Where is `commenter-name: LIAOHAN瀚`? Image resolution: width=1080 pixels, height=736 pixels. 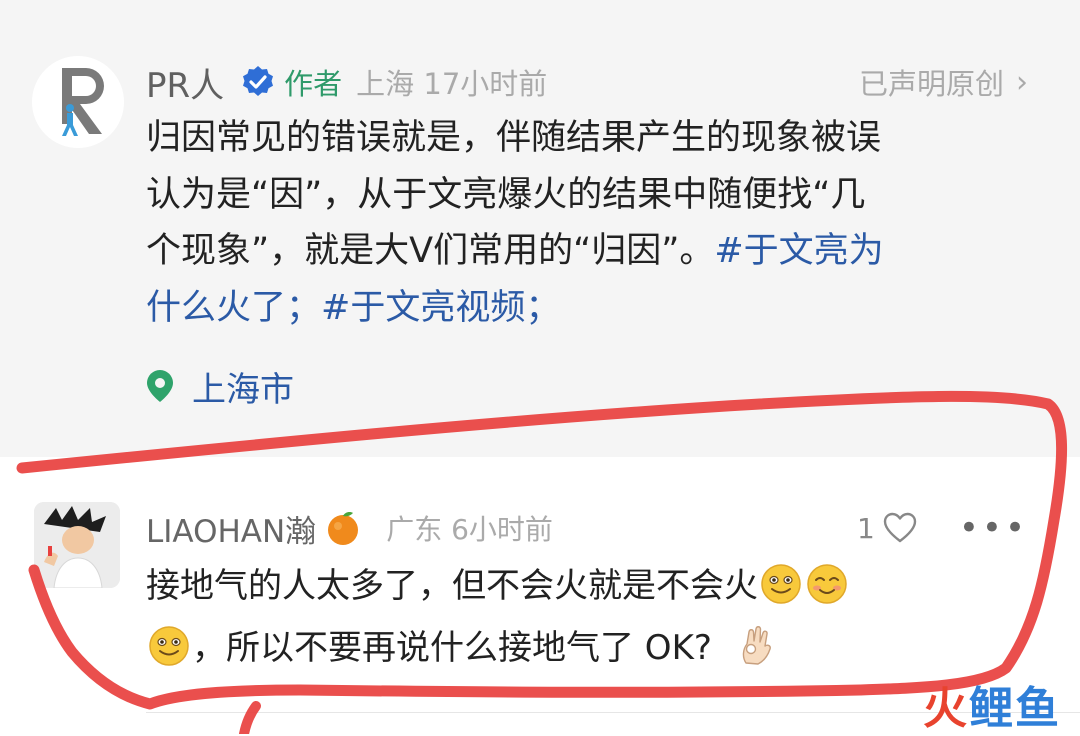
commenter-name: LIAOHAN瀚 is located at coordinates (231, 528).